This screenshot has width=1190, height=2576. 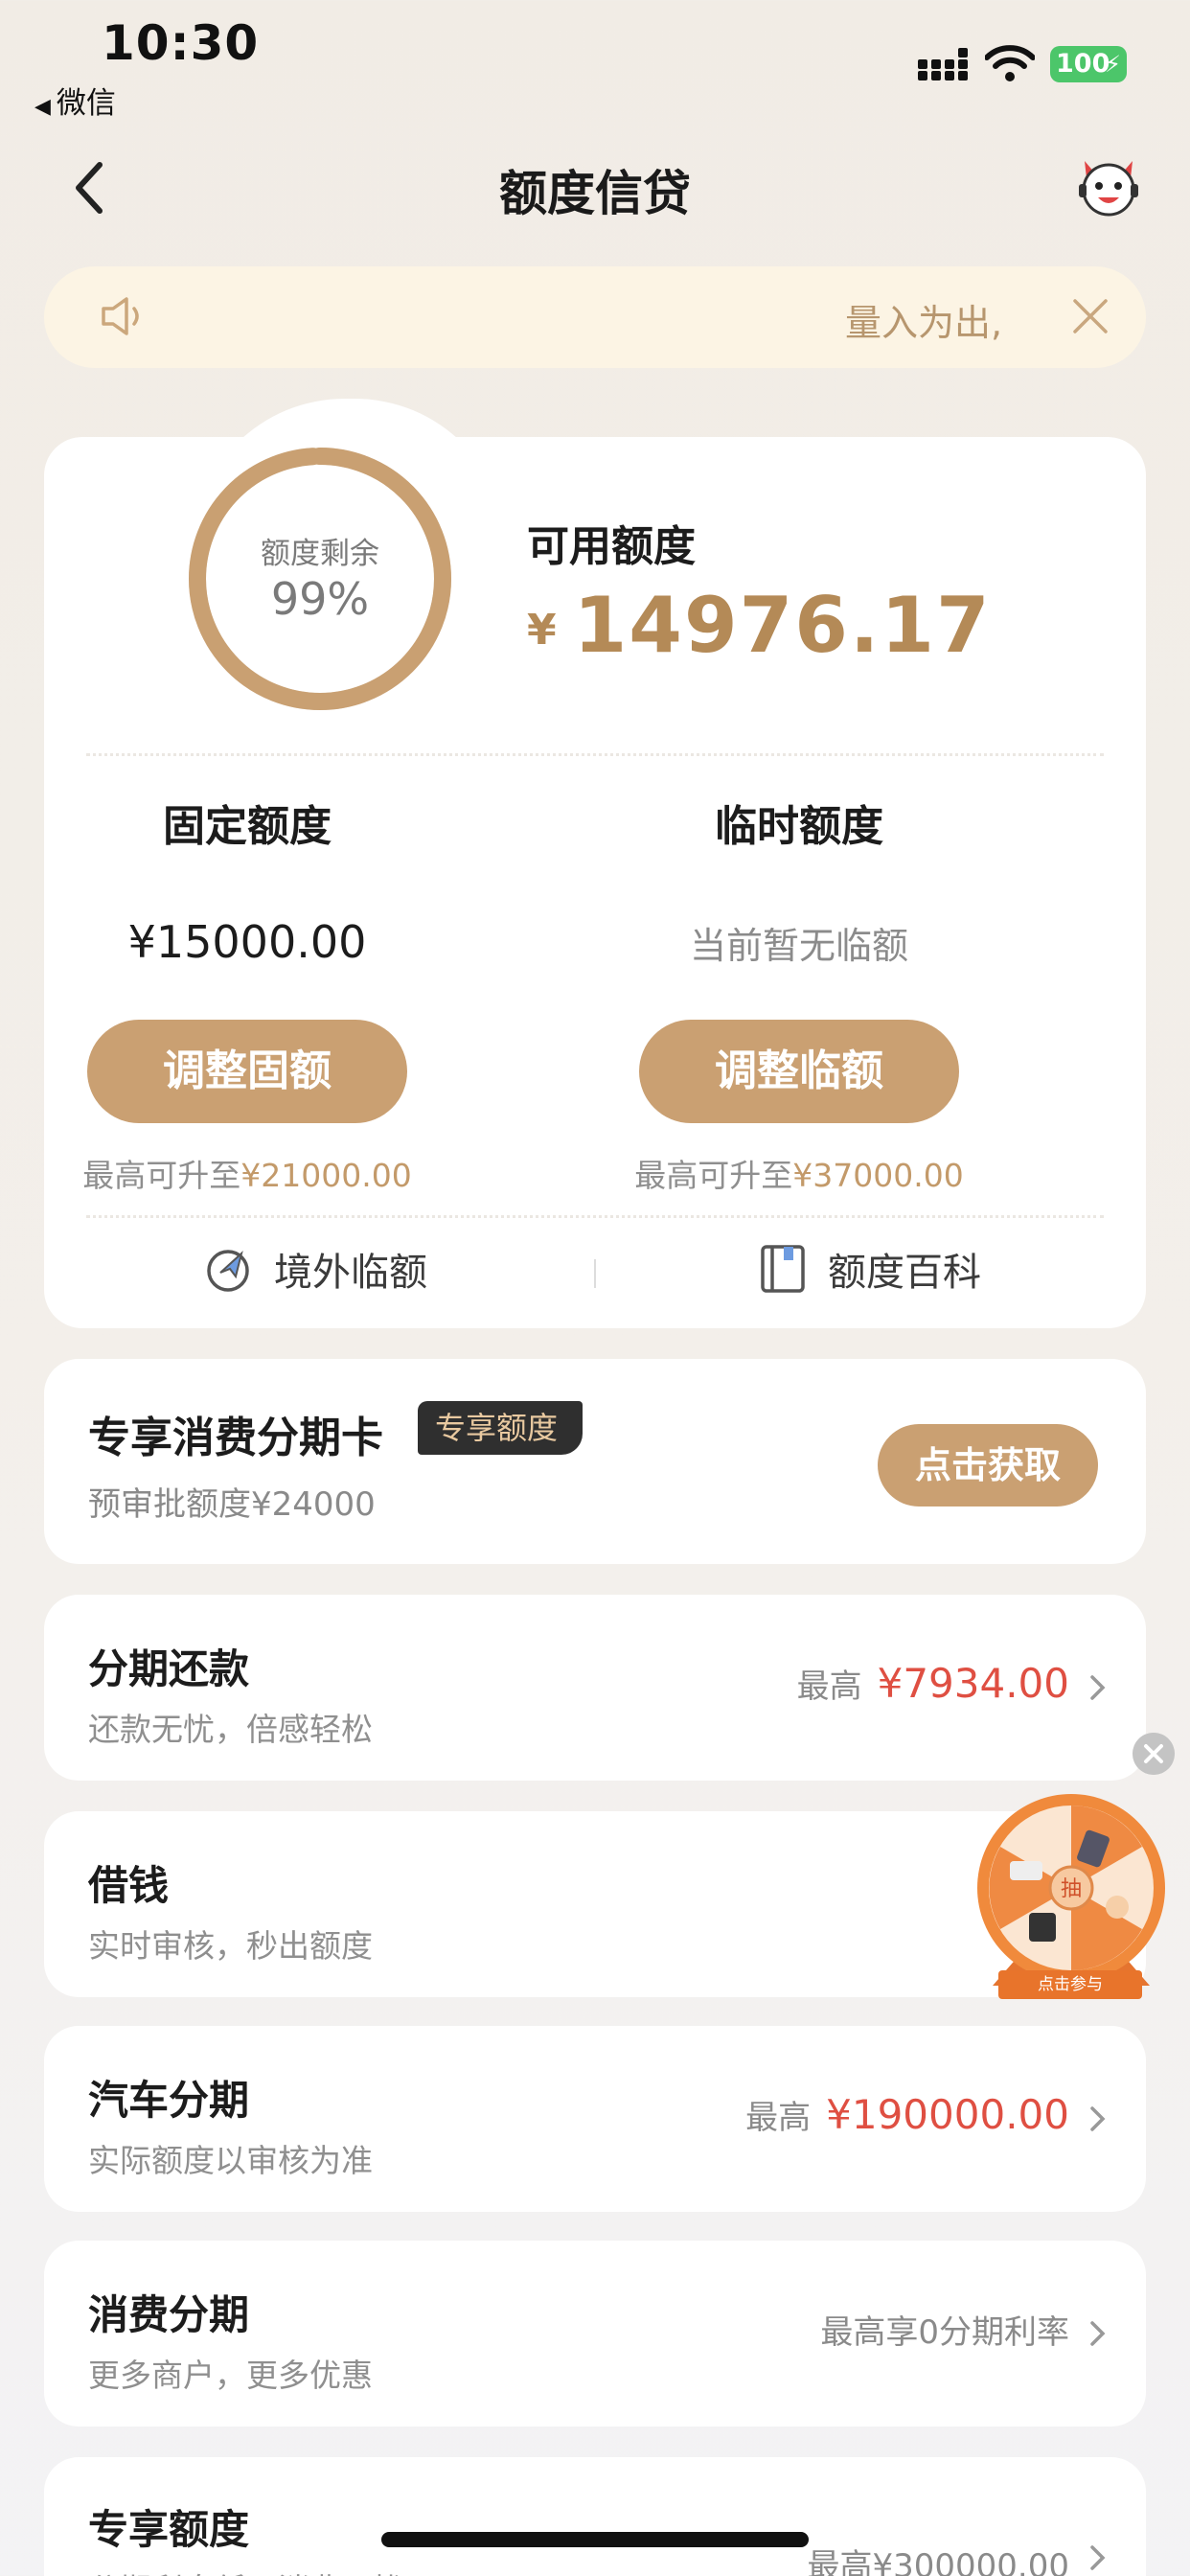 What do you see at coordinates (228, 1271) in the screenshot?
I see `plane-globe-icon` at bounding box center [228, 1271].